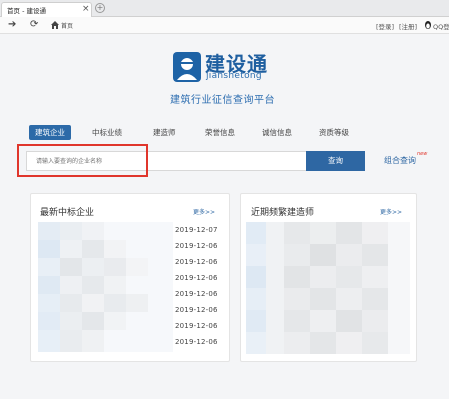  I want to click on browser-tab: 首页 - 建设通 ×, so click(46, 9).